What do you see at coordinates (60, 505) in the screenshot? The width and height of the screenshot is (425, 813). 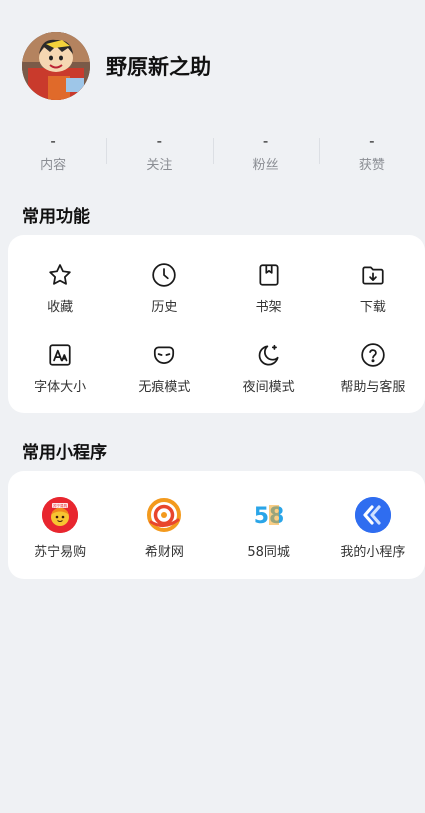 I see `suning-badge-text: 苏宁易购` at bounding box center [60, 505].